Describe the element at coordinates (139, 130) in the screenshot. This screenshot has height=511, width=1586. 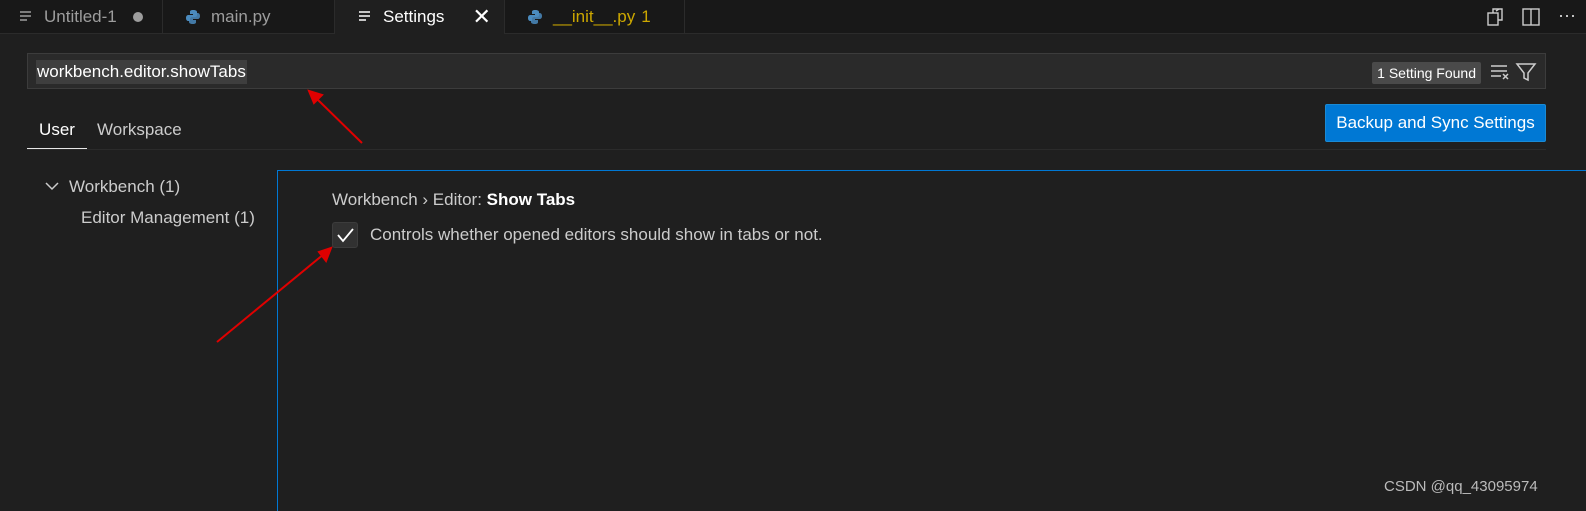
I see `tab-workspace-settings: Workspace` at that location.